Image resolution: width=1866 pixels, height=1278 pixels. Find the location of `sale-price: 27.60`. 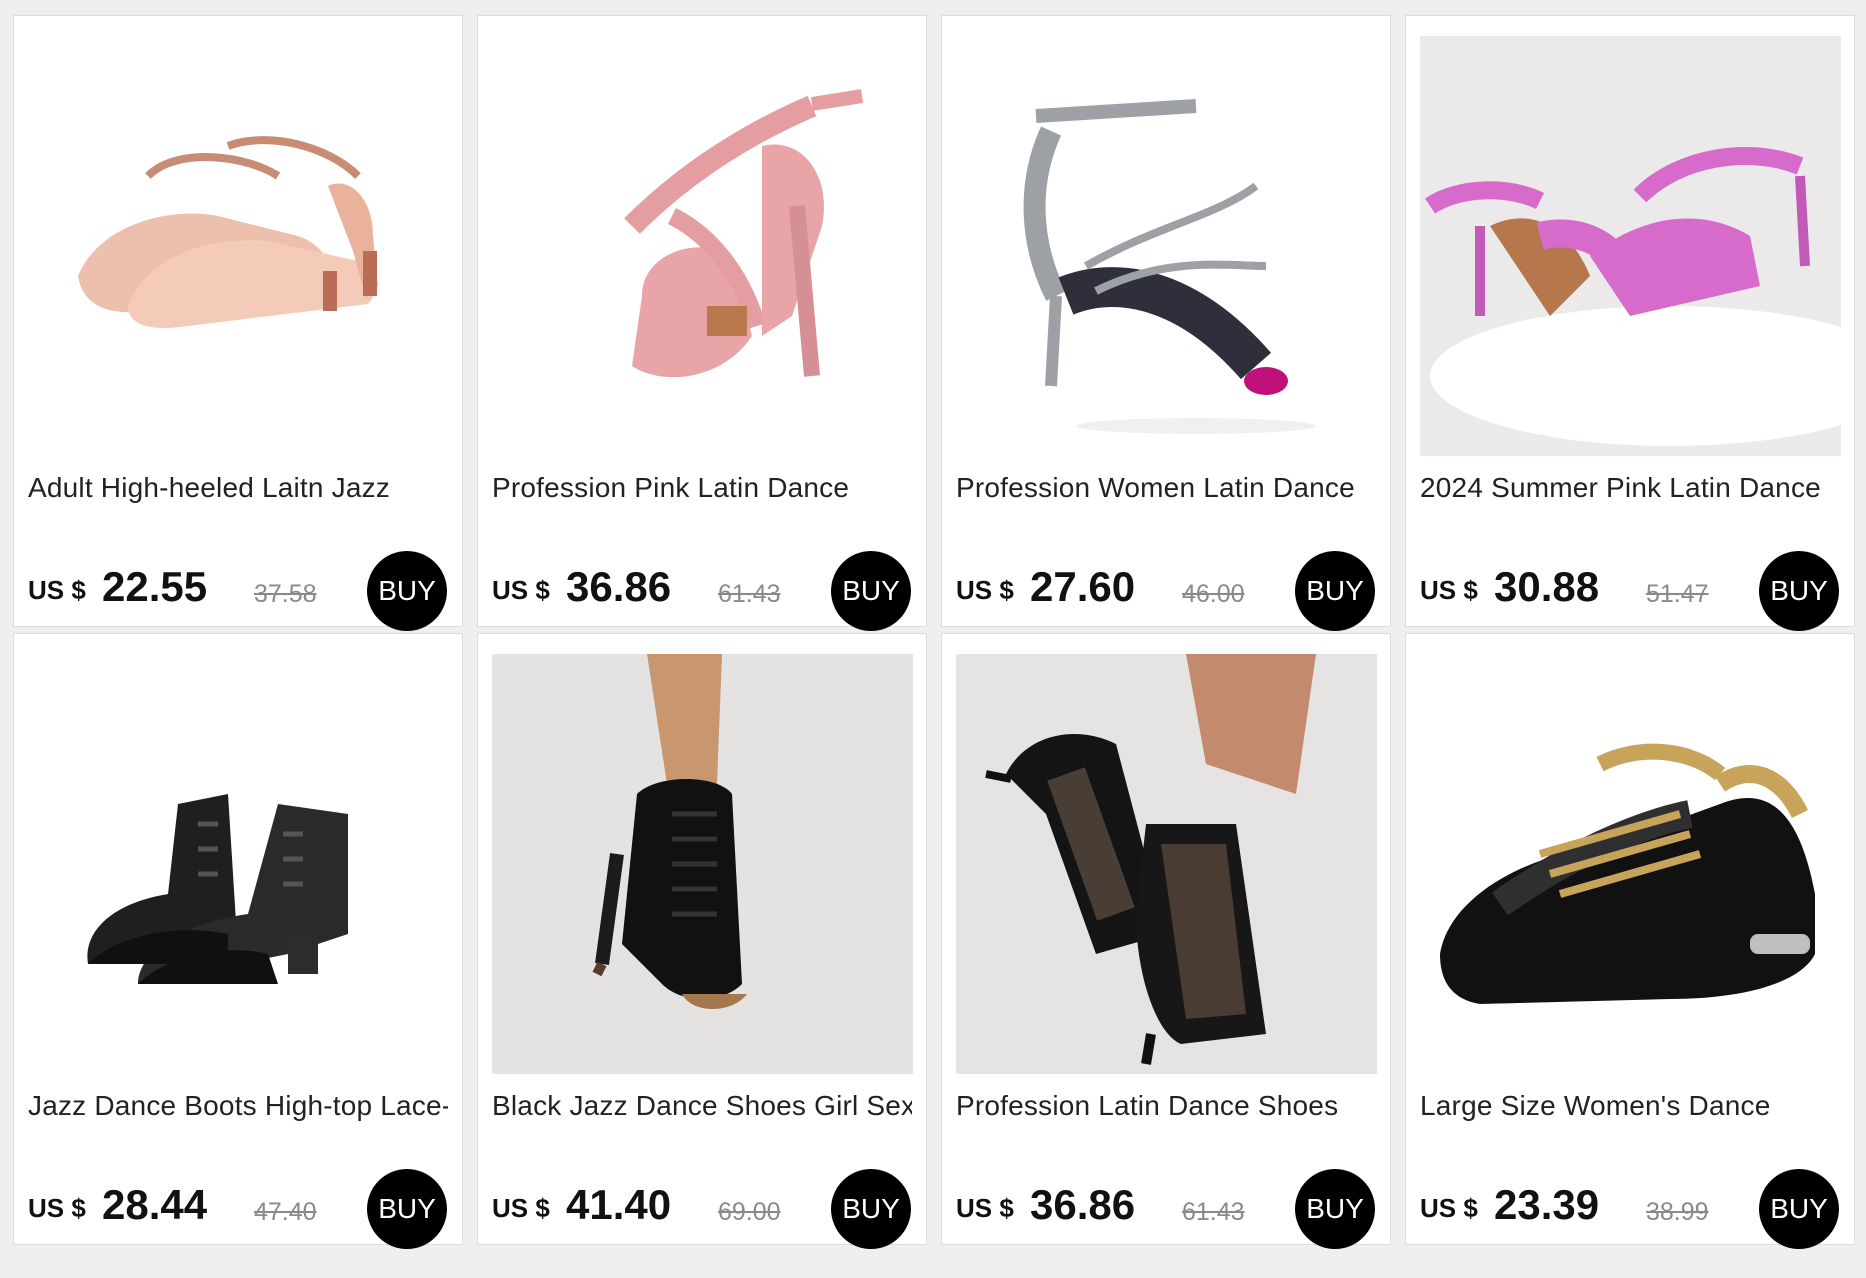

sale-price: 27.60 is located at coordinates (1083, 586).